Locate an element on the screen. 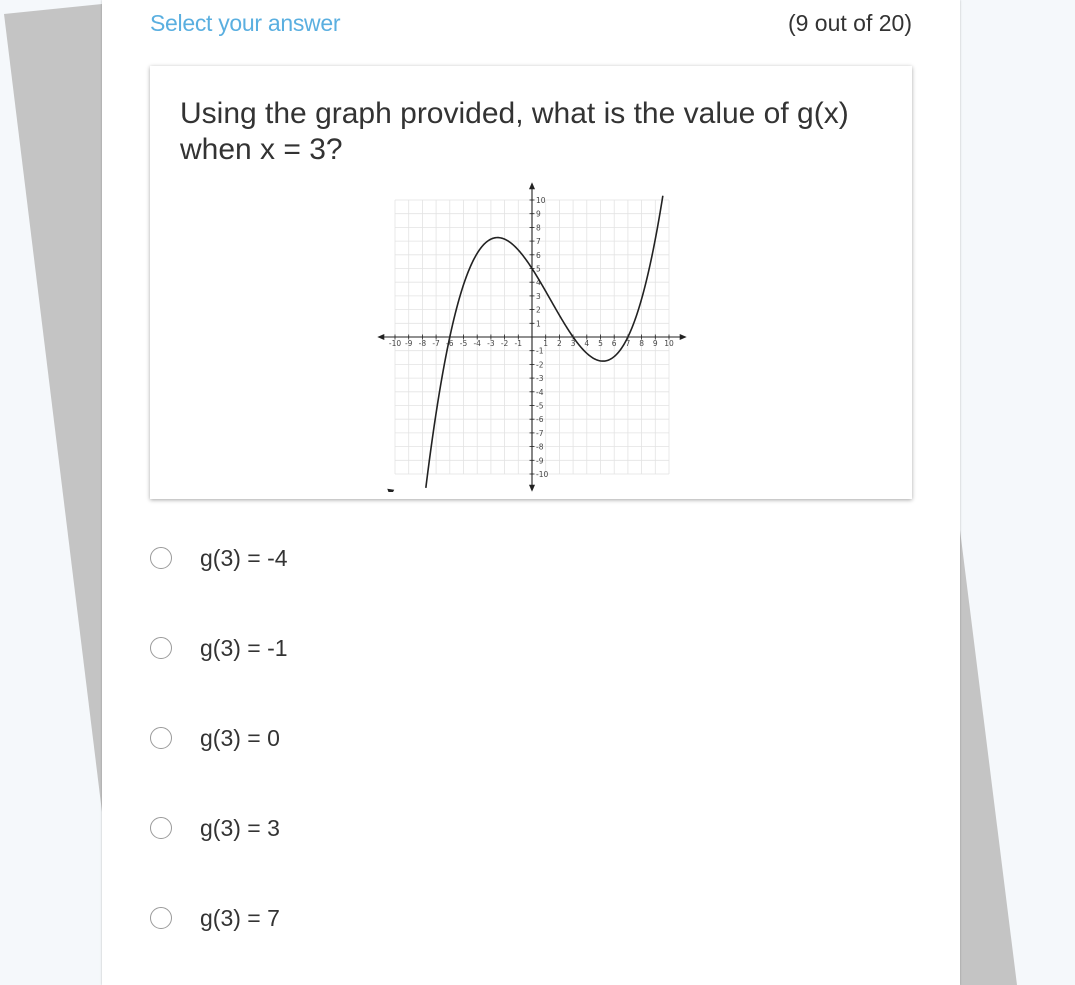  option-label: g(3) = -4 is located at coordinates (244, 557).